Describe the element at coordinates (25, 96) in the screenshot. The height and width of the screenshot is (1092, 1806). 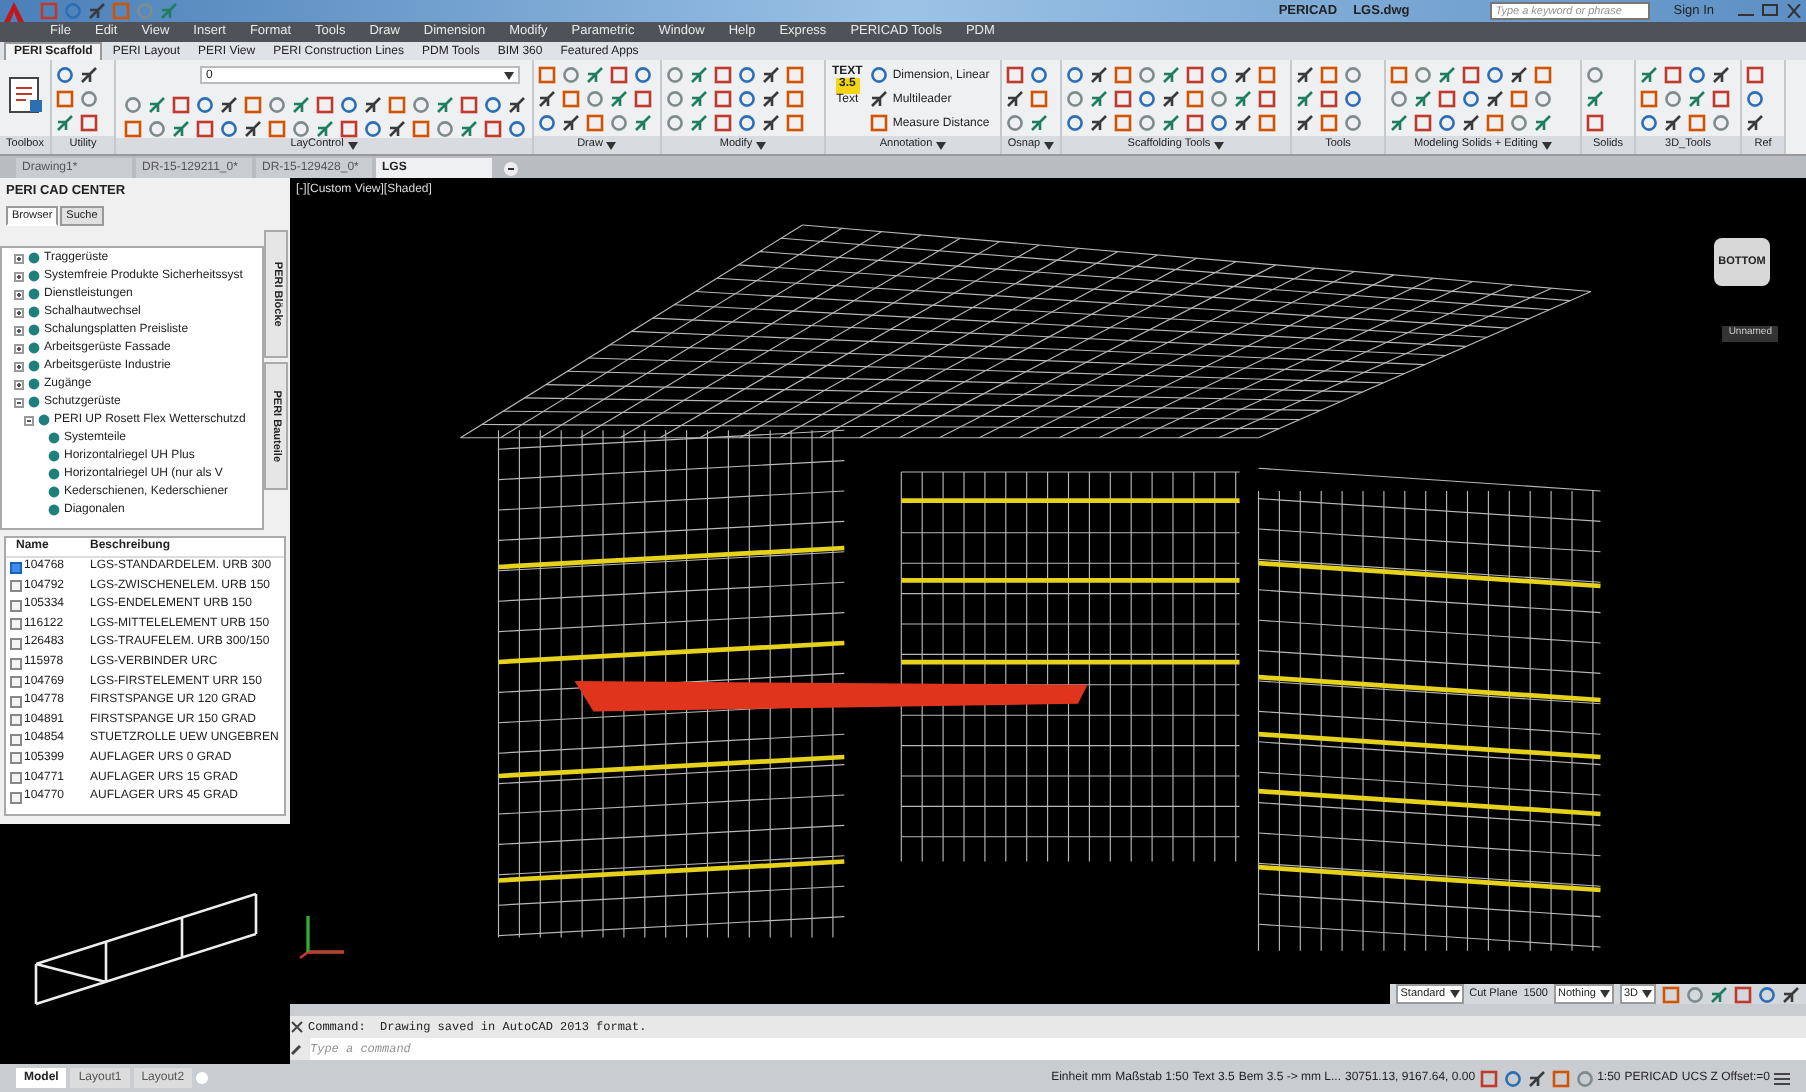
I see `toolbox-icon` at that location.